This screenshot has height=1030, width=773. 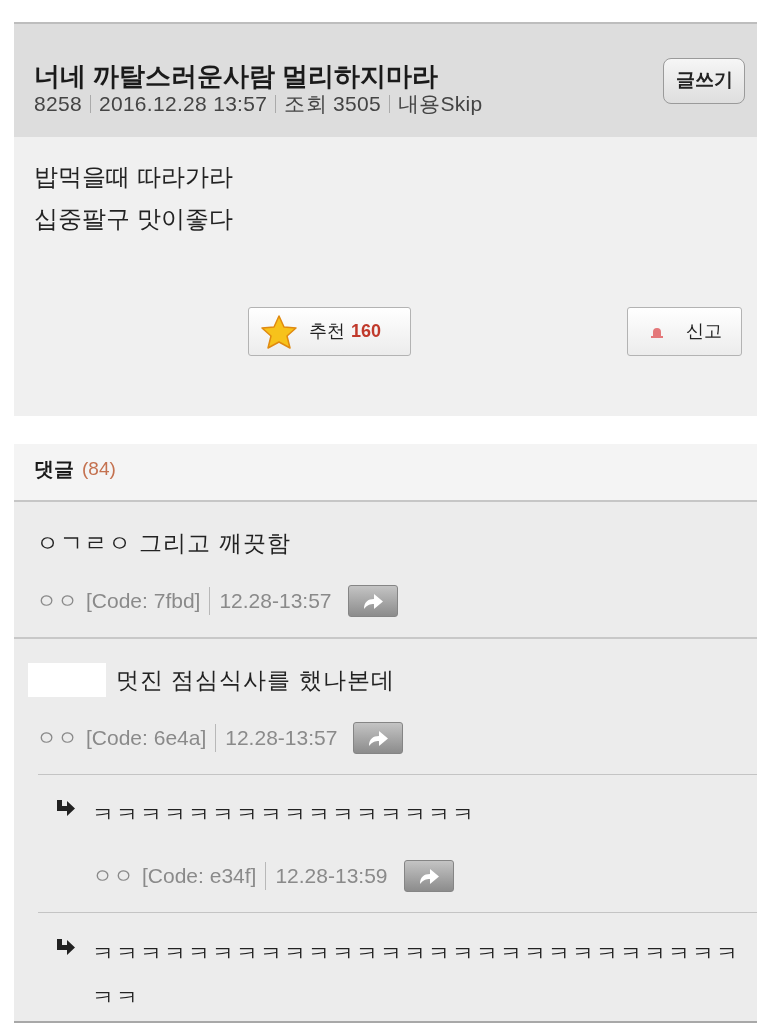 What do you see at coordinates (134, 177) in the screenshot?
I see `post-body-line: 밥먹을때 따라가라` at bounding box center [134, 177].